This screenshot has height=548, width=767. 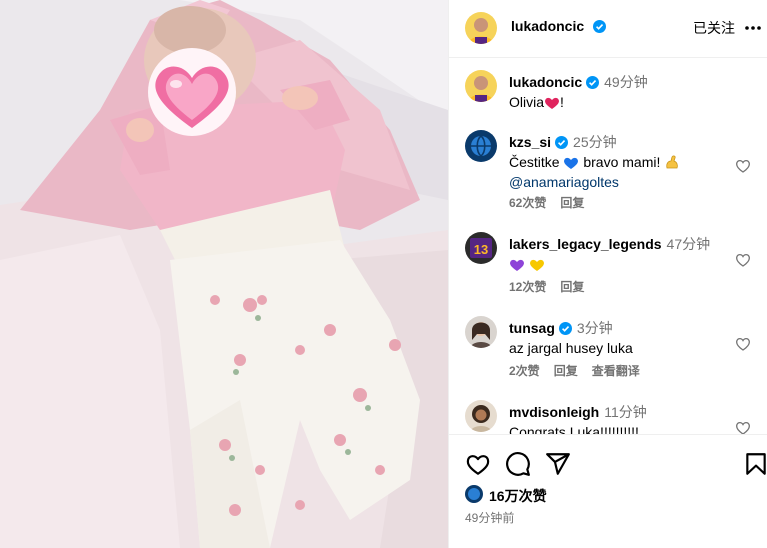 I want to click on commenter-username: kzs_si, so click(x=530, y=142).